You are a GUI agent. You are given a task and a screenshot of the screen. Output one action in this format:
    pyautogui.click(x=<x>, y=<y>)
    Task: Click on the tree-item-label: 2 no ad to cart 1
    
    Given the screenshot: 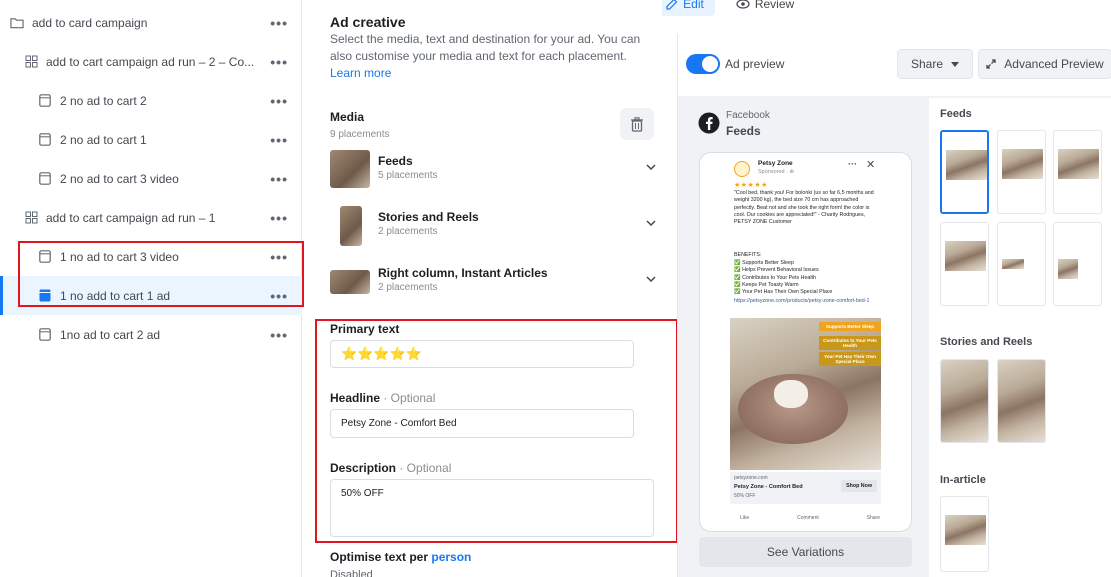 What is the action you would take?
    pyautogui.click(x=103, y=139)
    